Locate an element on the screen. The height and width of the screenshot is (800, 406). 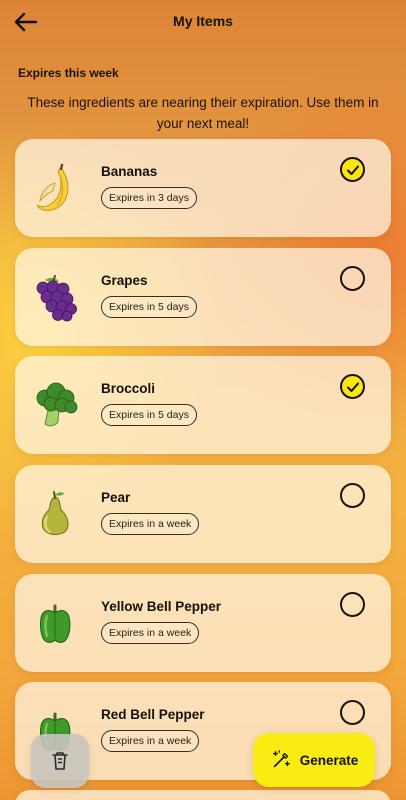
page-title: My Items is located at coordinates (203, 21).